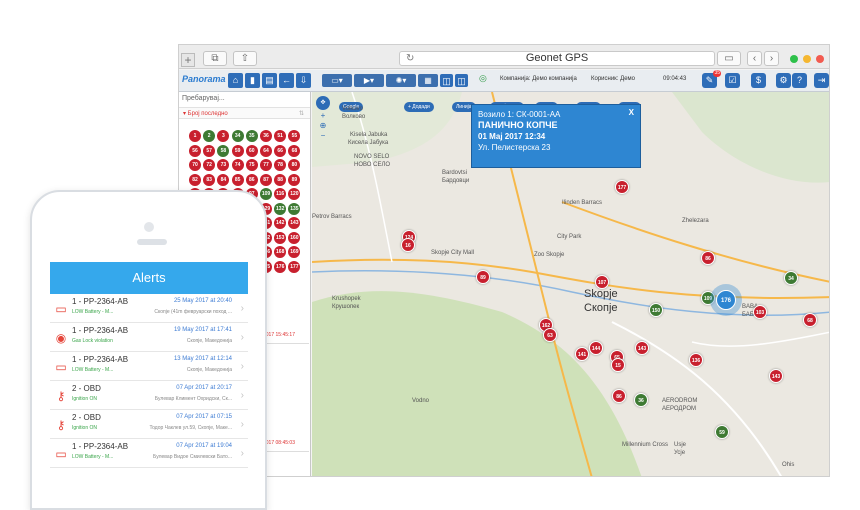 The image size is (860, 510). Describe the element at coordinates (301, 113) in the screenshot. I see `sort-icon: ⇅` at that location.